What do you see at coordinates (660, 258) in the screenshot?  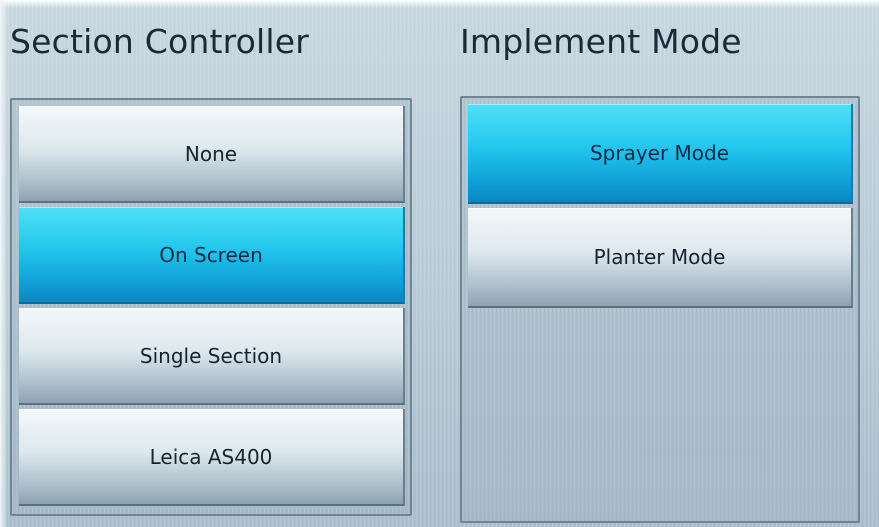 I see `option-planter-mode: Planter Mode` at bounding box center [660, 258].